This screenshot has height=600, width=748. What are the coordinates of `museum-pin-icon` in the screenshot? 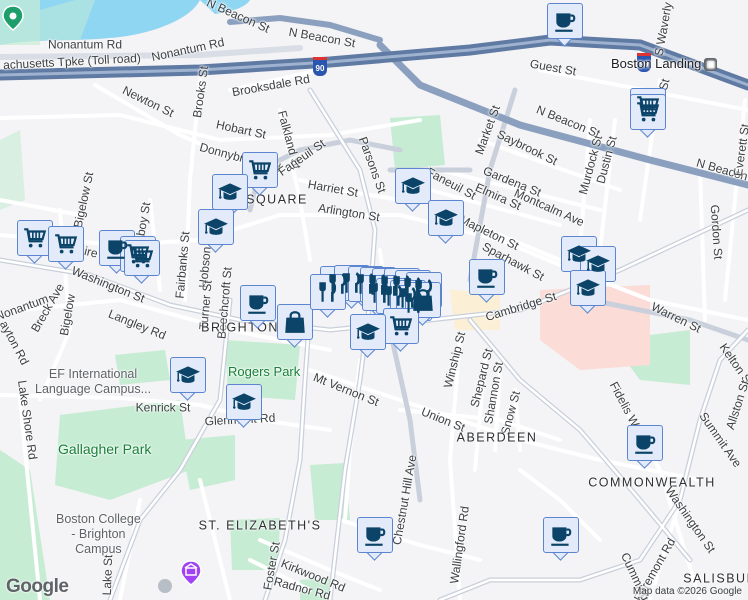 It's located at (191, 573).